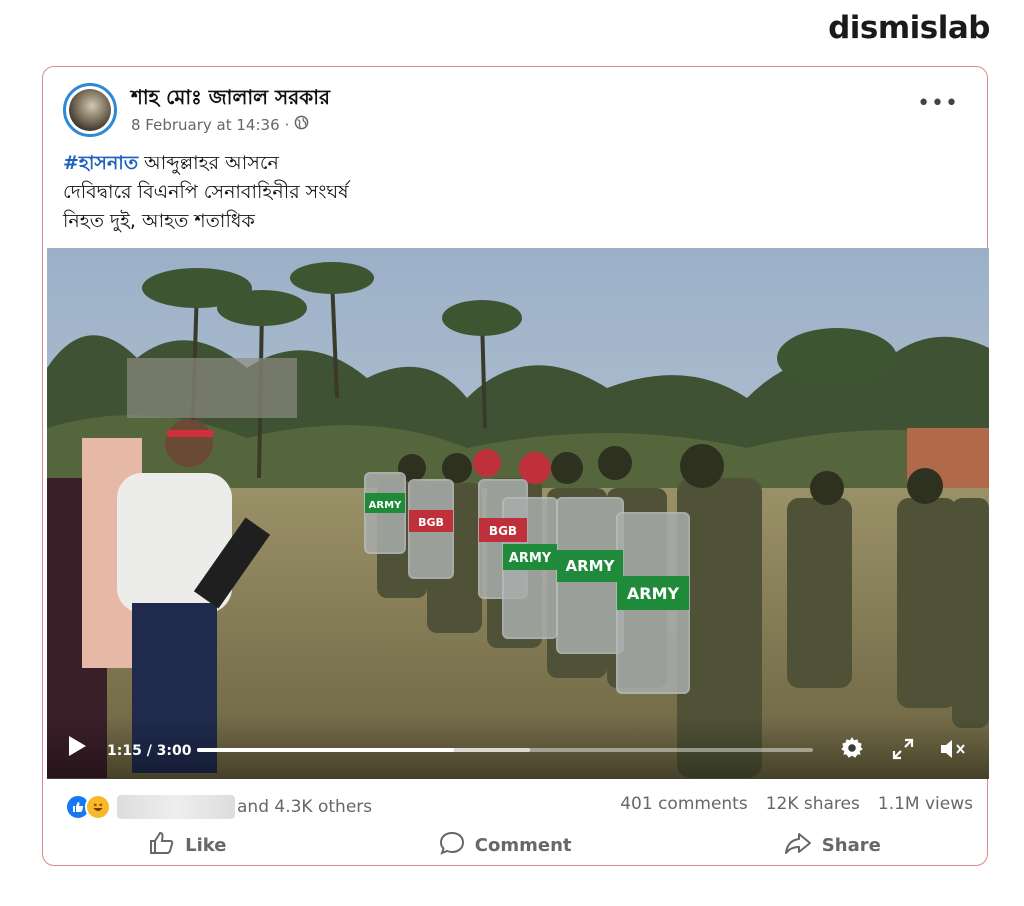 The width and height of the screenshot is (1024, 906). What do you see at coordinates (162, 845) in the screenshot?
I see `thumbs-up-icon` at bounding box center [162, 845].